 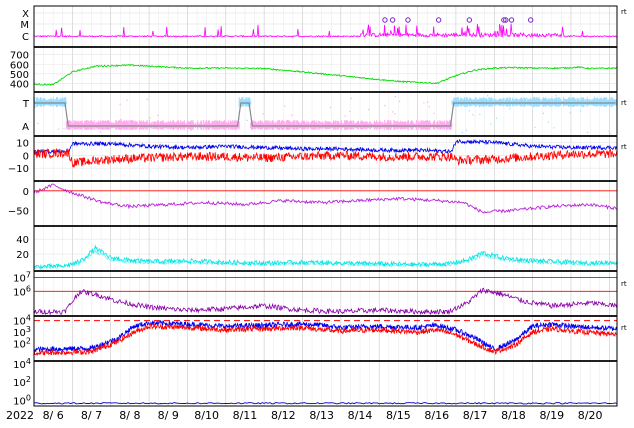 What do you see at coordinates (168, 415) in the screenshot?
I see `x-tick-label: 8/ 9` at bounding box center [168, 415].